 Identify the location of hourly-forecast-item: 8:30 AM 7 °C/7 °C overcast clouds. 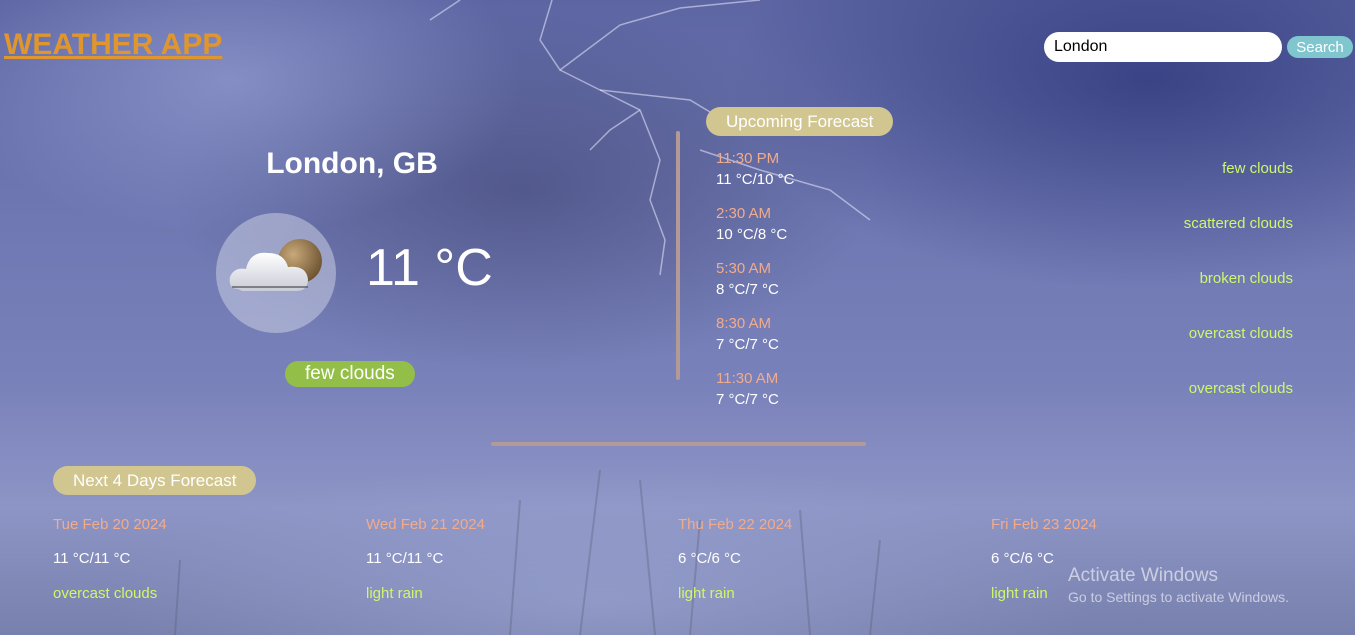
(1004, 335).